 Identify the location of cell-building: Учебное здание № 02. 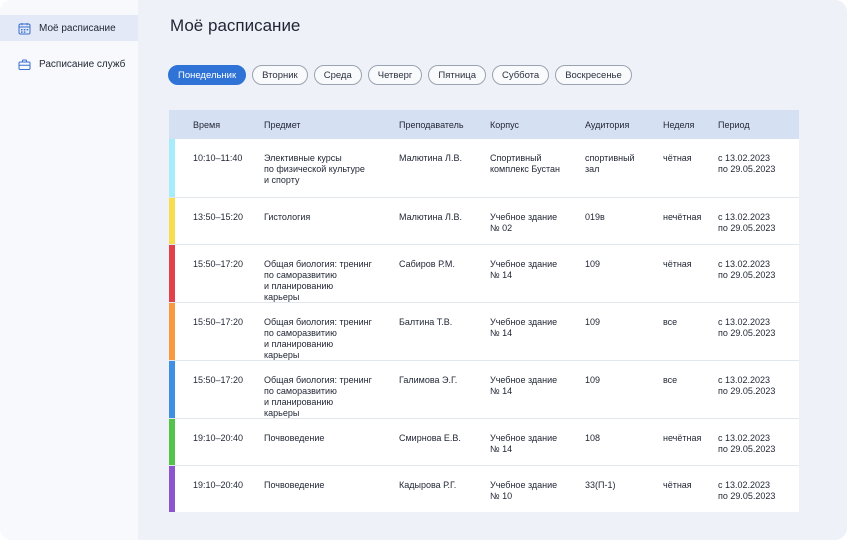
(524, 222).